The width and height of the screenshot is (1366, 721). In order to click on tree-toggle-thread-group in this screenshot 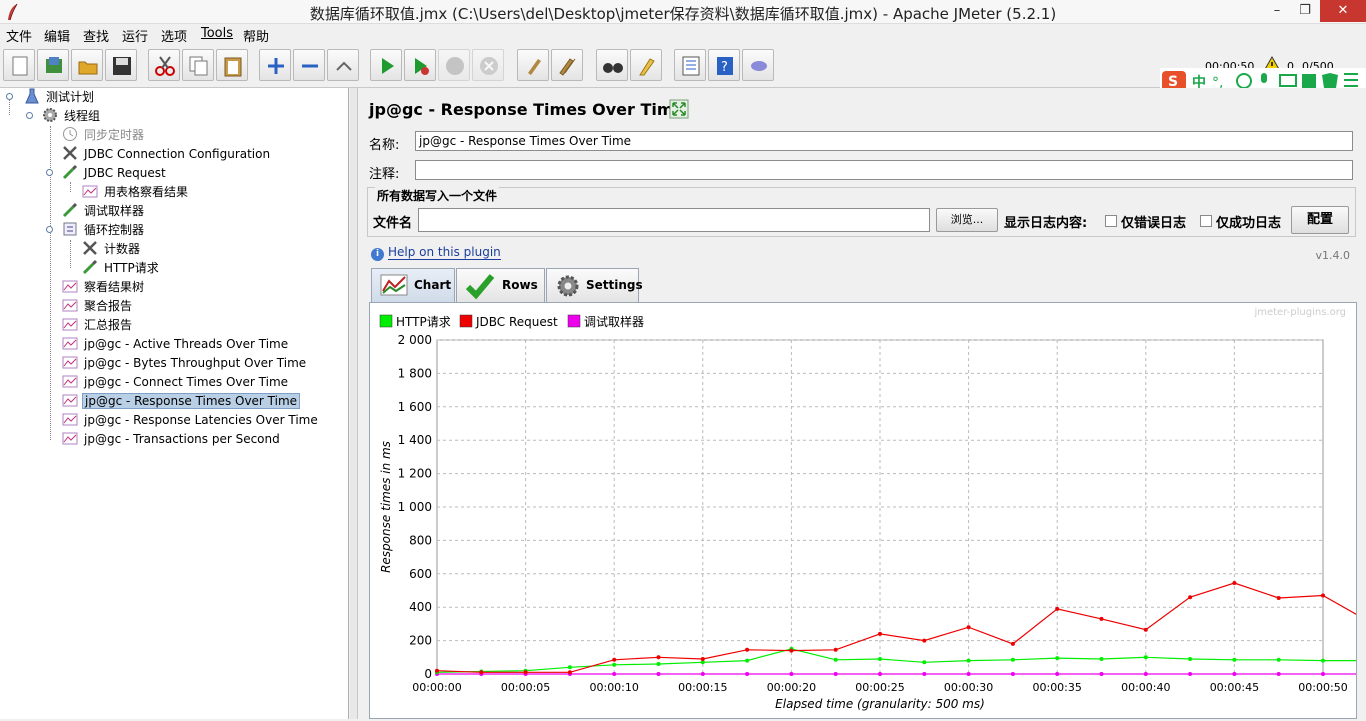, I will do `click(29, 115)`.